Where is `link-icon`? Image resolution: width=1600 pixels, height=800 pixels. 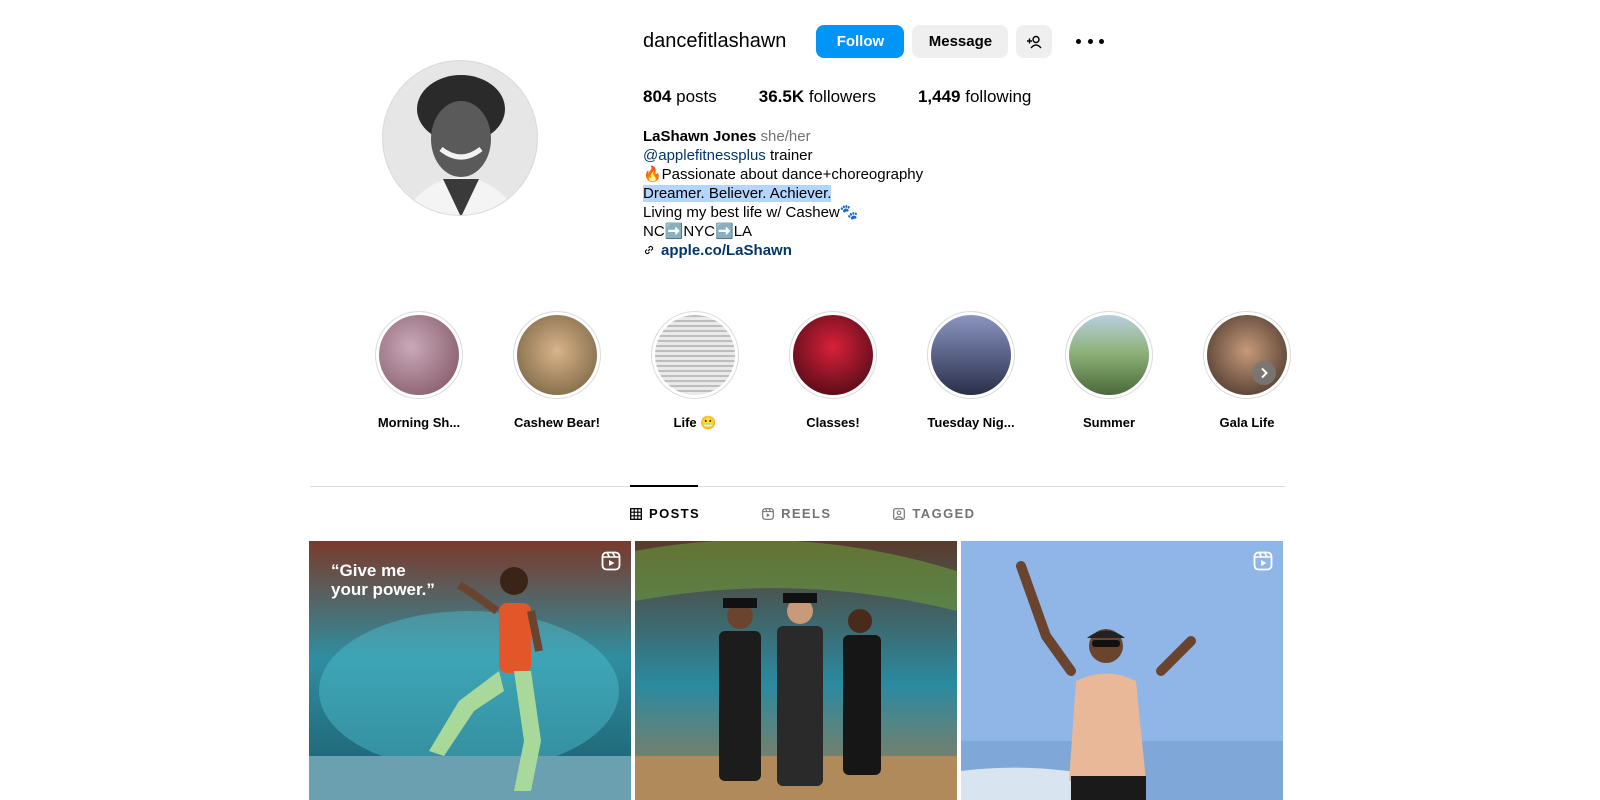
link-icon is located at coordinates (649, 250).